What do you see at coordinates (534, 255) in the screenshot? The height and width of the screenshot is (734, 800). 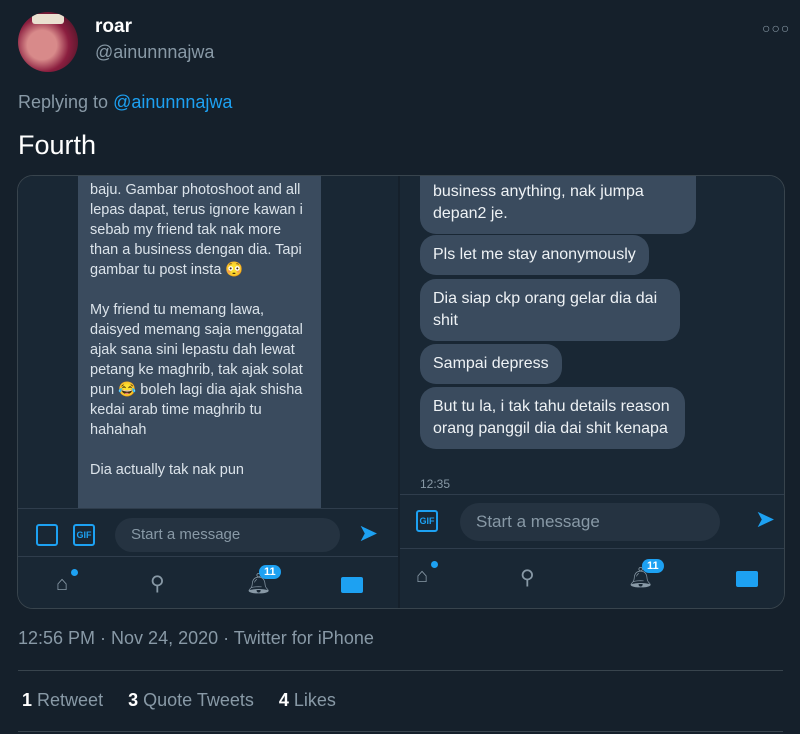 I see `chat-bubble: Pls let me stay anonymously` at bounding box center [534, 255].